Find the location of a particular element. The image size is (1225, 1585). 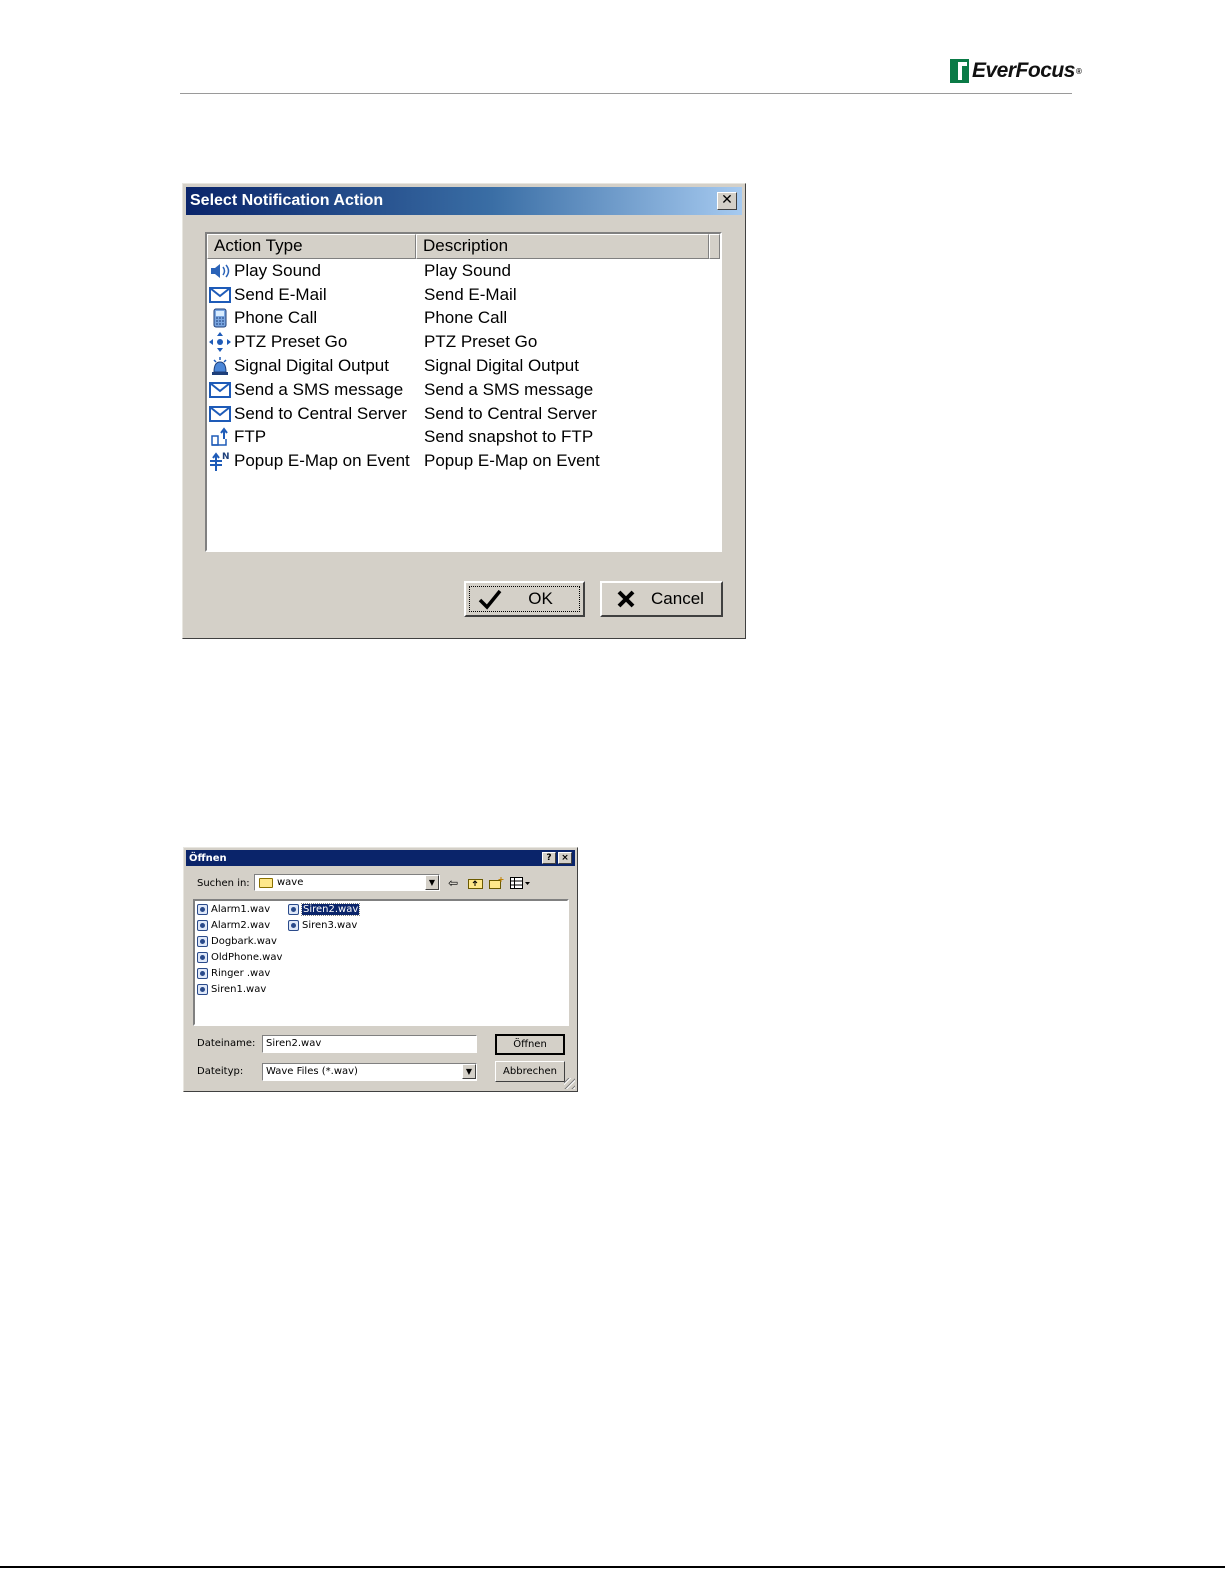

filetype-label: Dateityp: is located at coordinates (220, 1071).